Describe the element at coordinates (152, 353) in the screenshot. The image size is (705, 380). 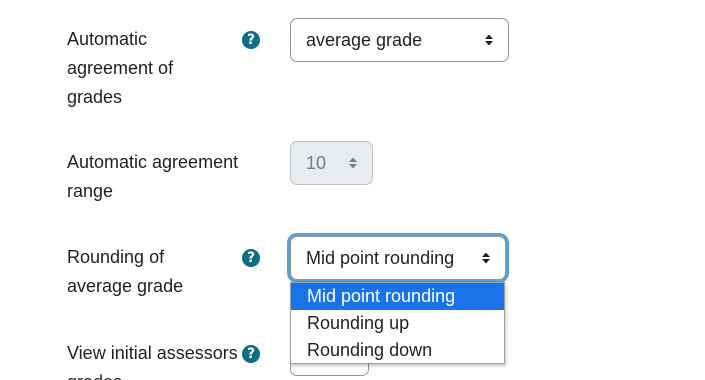
I see `view-initial-assessors-label-line-1: View initial assessors` at that location.